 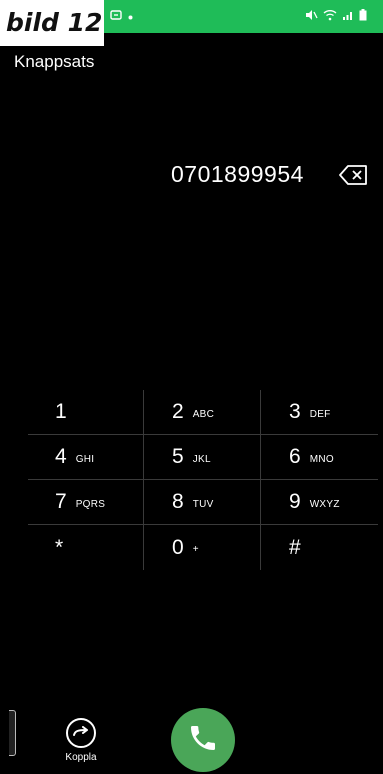 What do you see at coordinates (12, 733) in the screenshot?
I see `side-panel-handle` at bounding box center [12, 733].